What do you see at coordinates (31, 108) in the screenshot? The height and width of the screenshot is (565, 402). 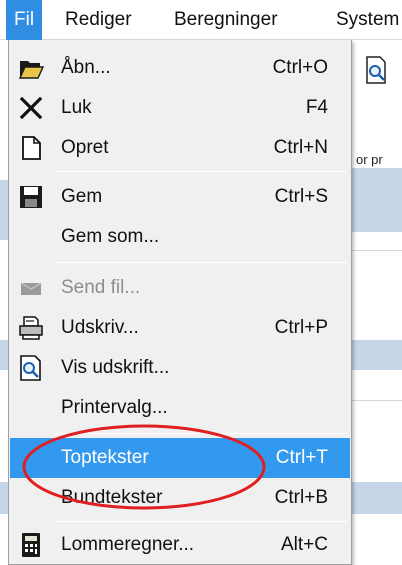 I see `close-x-icon` at bounding box center [31, 108].